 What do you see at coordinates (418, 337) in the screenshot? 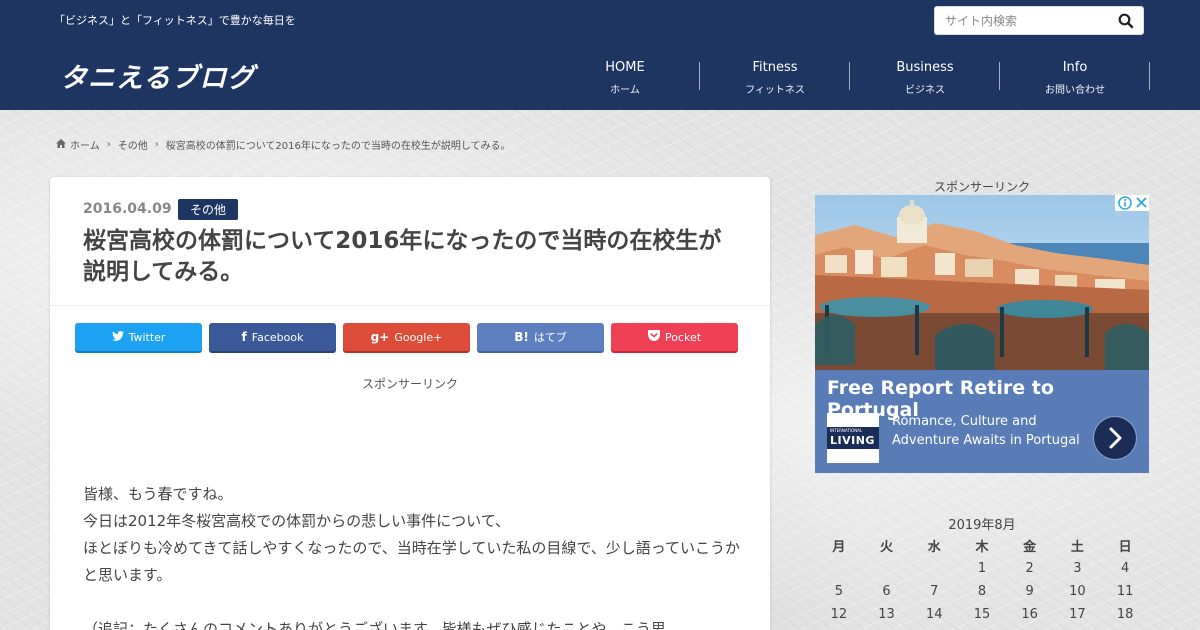
I see `share-label: Google+` at bounding box center [418, 337].